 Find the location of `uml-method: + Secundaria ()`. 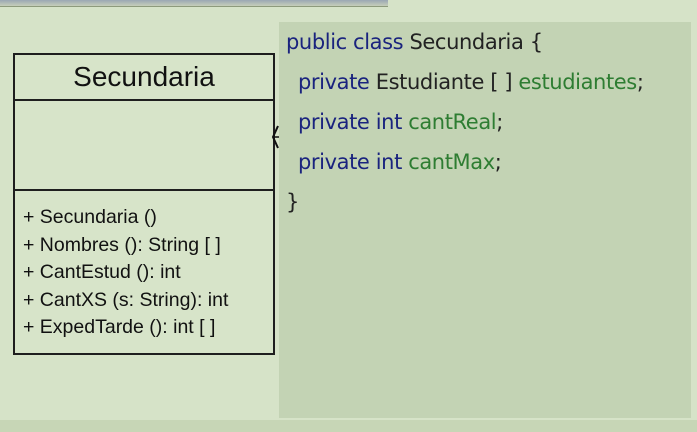

uml-method: + Secundaria () is located at coordinates (90, 217).